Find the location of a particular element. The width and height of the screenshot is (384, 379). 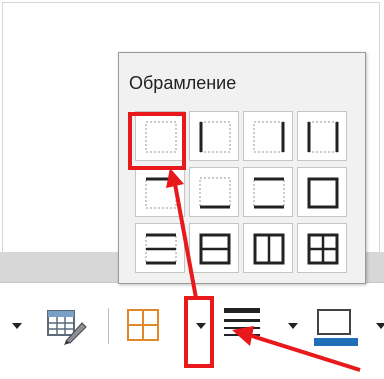

border-color-dropdown-arrow-icon is located at coordinates (380, 326).